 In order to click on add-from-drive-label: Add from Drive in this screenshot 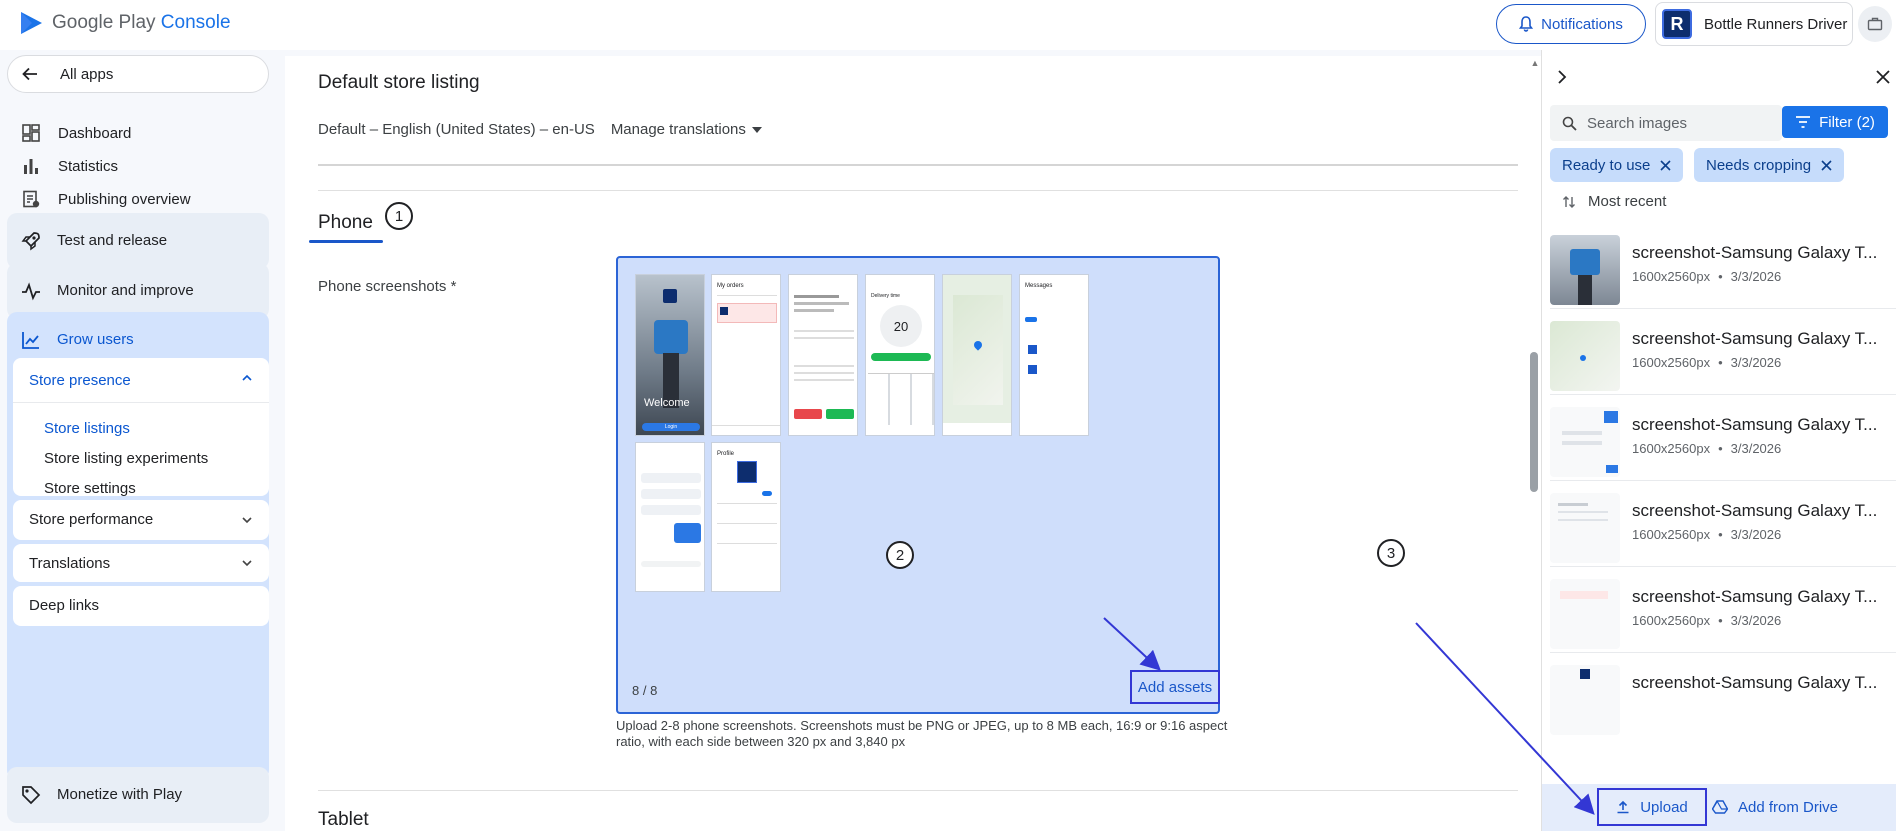, I will do `click(1788, 807)`.